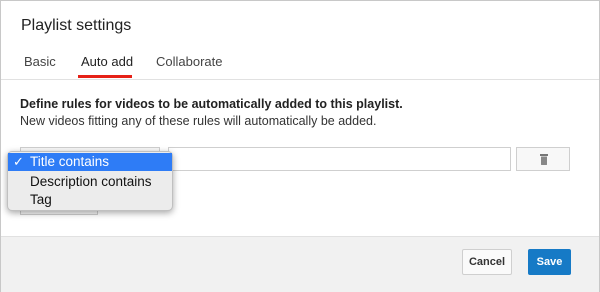 The height and width of the screenshot is (292, 600). I want to click on header-divider, so click(300, 79).